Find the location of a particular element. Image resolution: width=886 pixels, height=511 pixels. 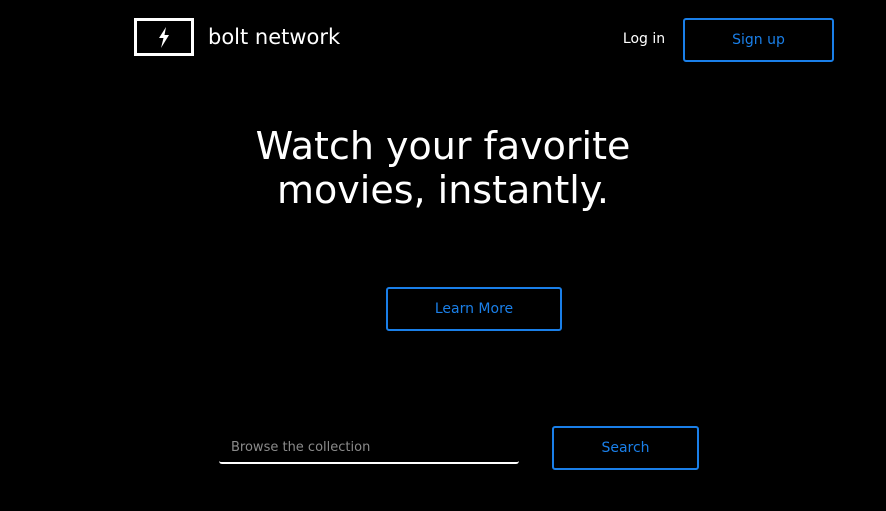

learn-more-button: Learn More is located at coordinates (474, 309).